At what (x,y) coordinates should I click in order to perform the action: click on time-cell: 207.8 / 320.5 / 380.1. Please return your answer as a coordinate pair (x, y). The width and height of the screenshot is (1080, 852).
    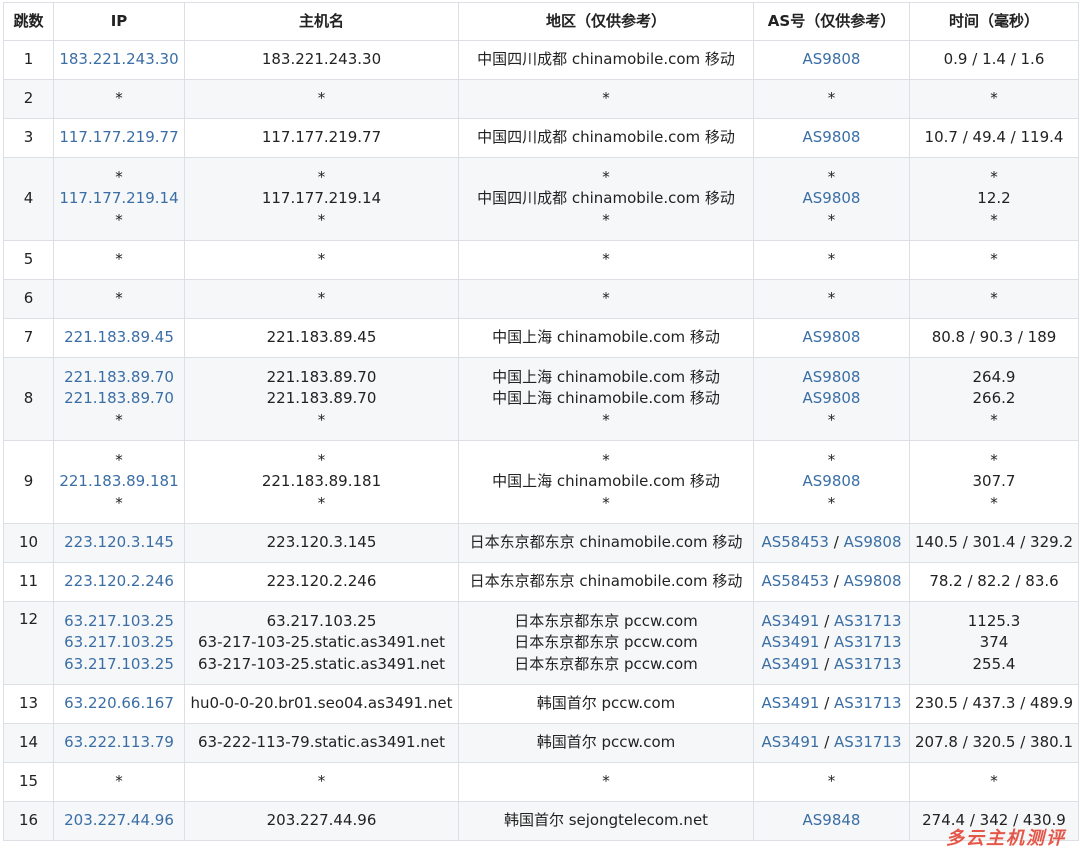
    Looking at the image, I should click on (994, 743).